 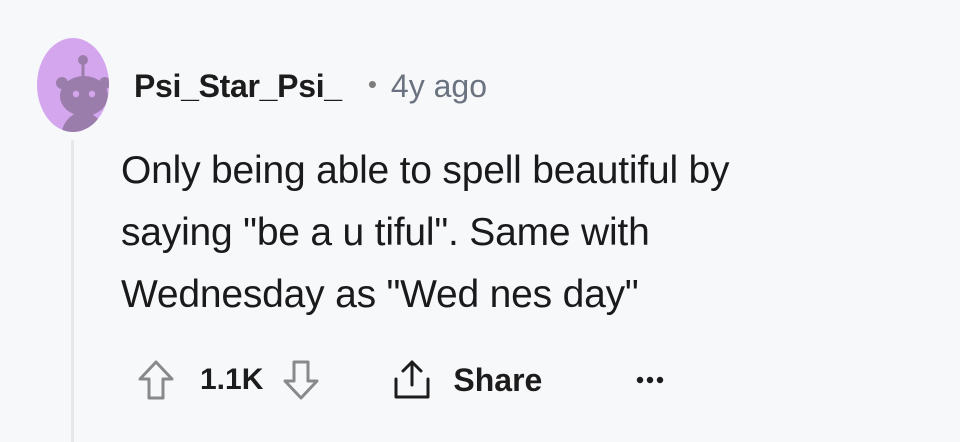 What do you see at coordinates (498, 379) in the screenshot?
I see `share-label: Share` at bounding box center [498, 379].